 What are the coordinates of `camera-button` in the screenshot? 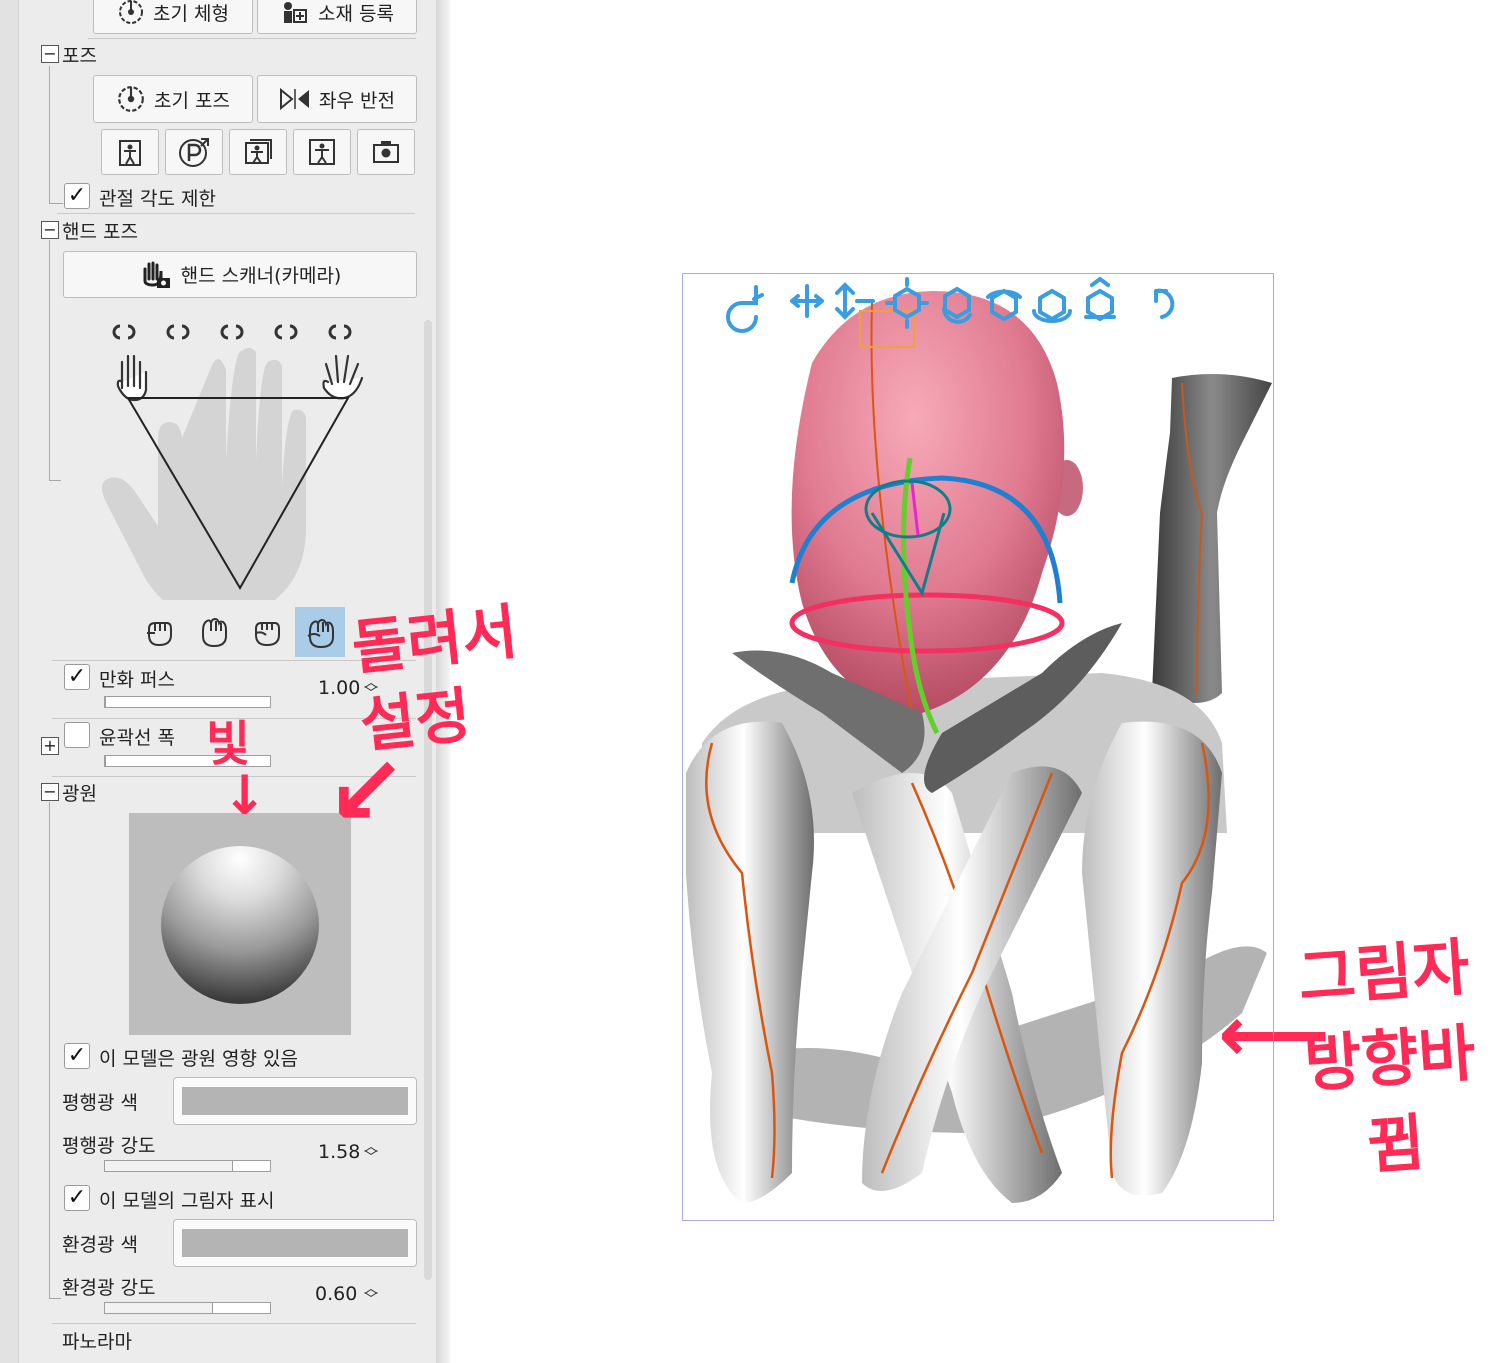 It's located at (386, 152).